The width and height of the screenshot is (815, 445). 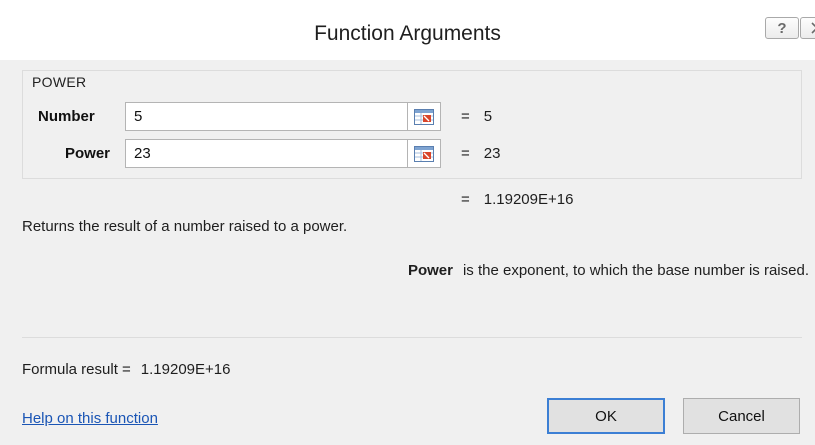 What do you see at coordinates (488, 116) in the screenshot?
I see `number-evaluated-value: 5` at bounding box center [488, 116].